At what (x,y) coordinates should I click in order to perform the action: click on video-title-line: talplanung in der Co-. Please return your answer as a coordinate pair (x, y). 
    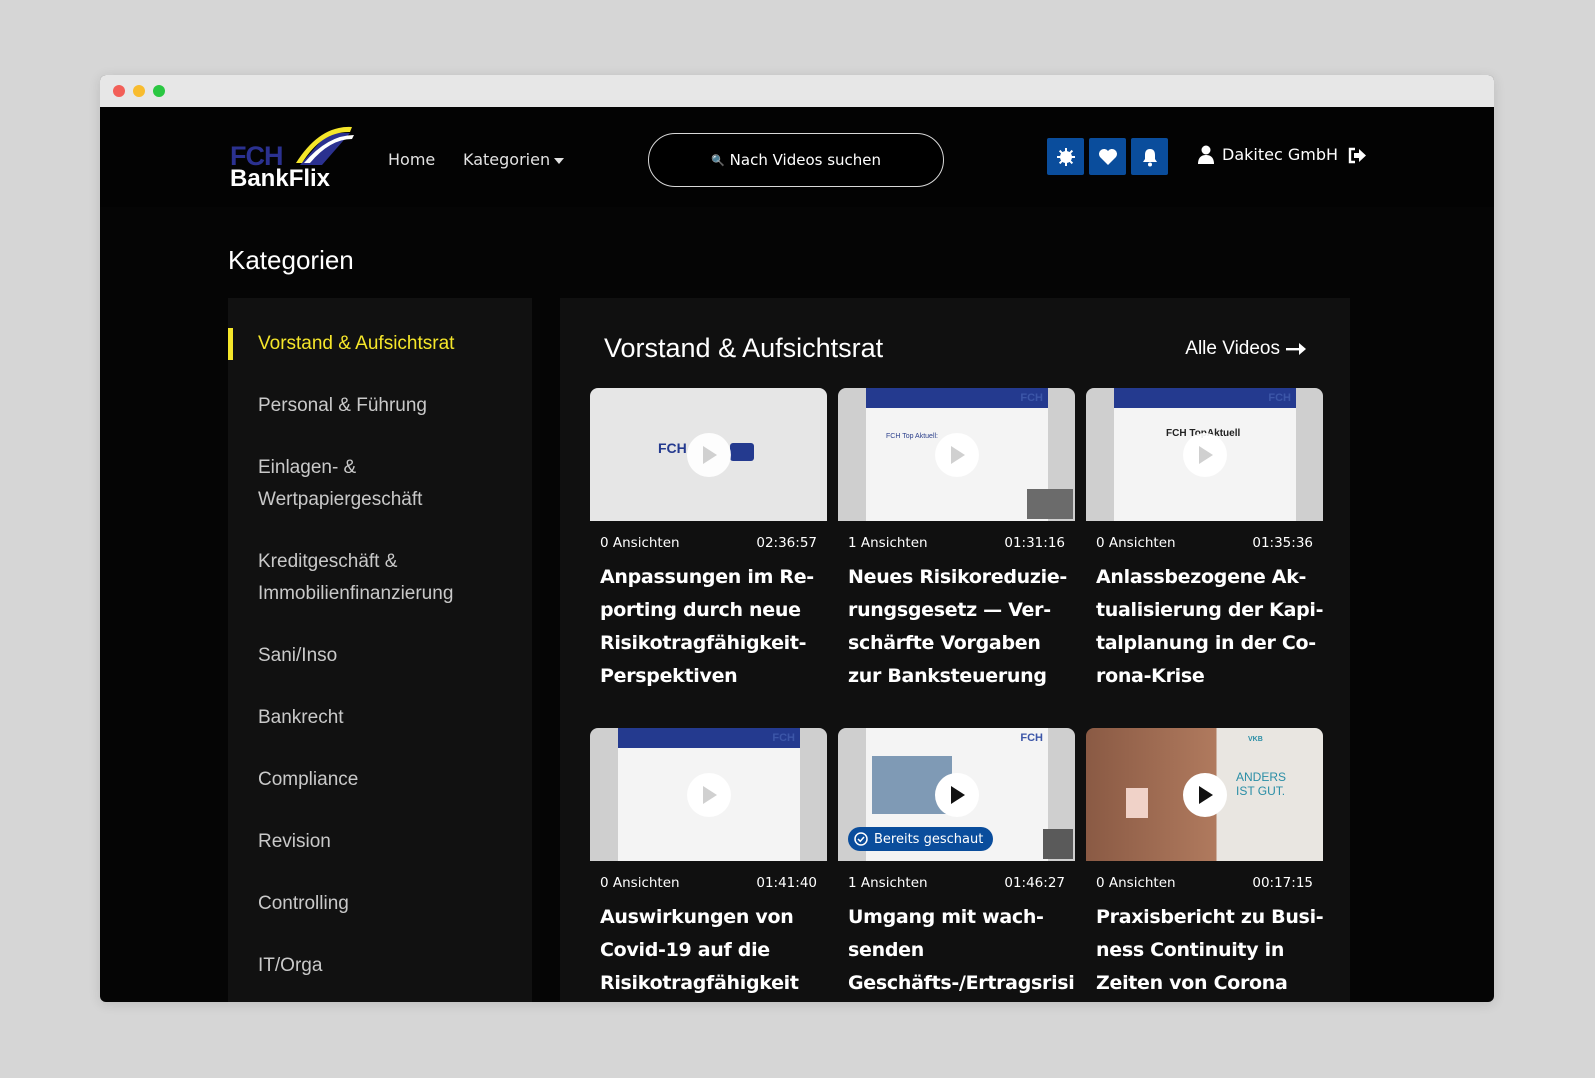
    Looking at the image, I should click on (1204, 643).